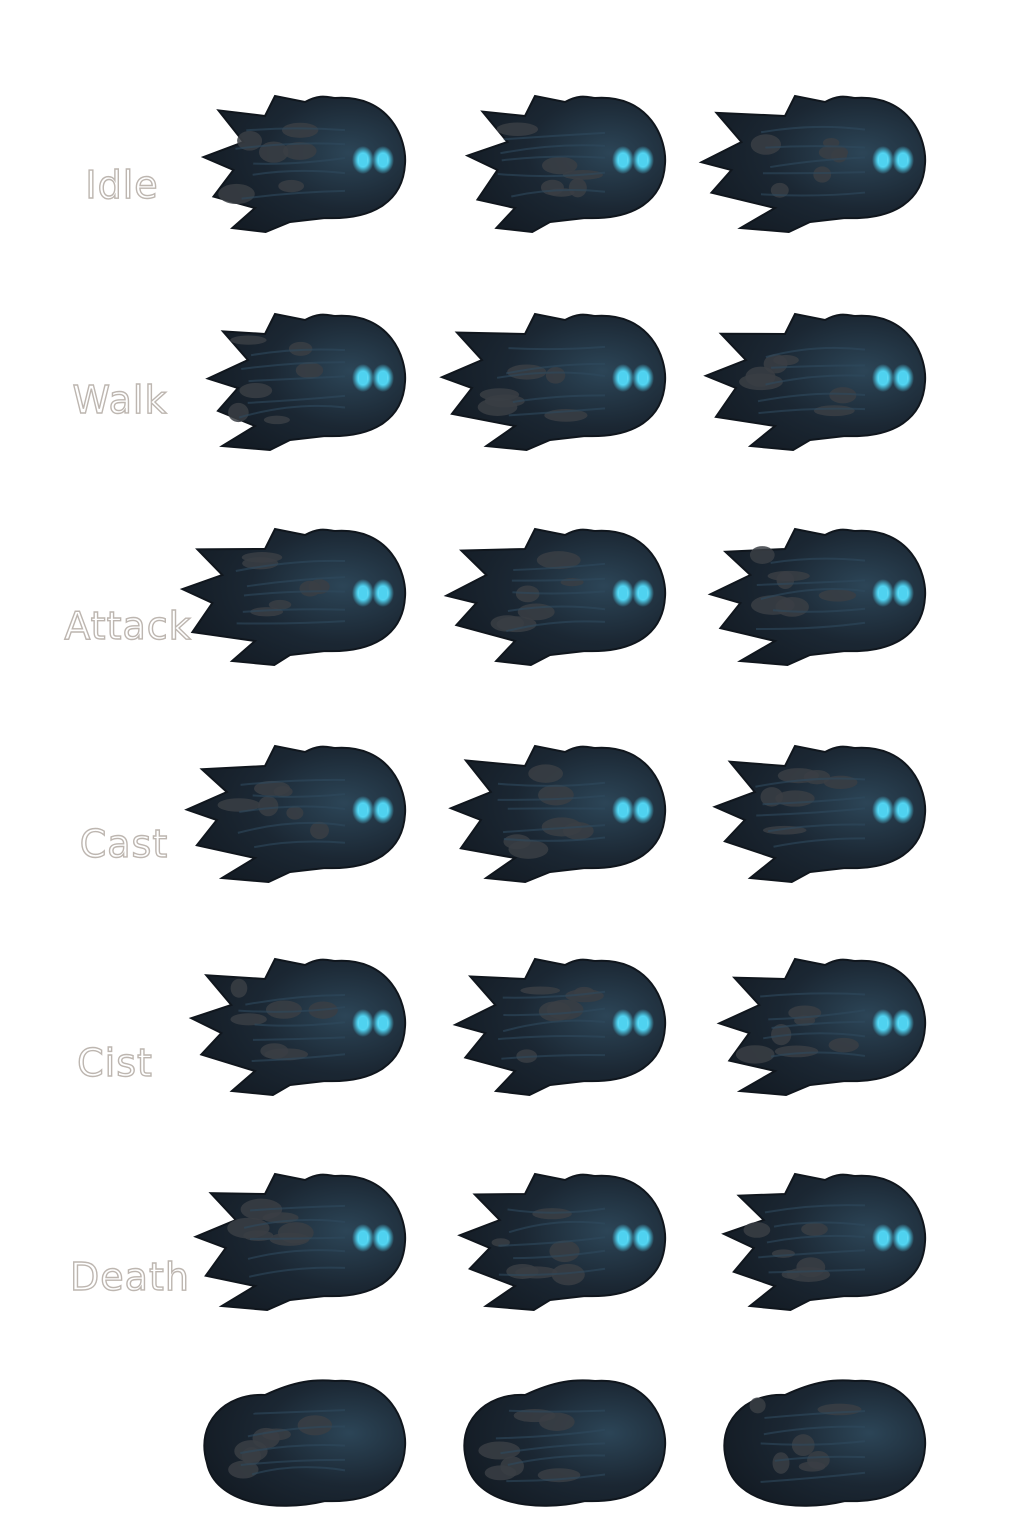 This screenshot has width=1024, height=1536. I want to click on row-label-death: Death, so click(129, 1277).